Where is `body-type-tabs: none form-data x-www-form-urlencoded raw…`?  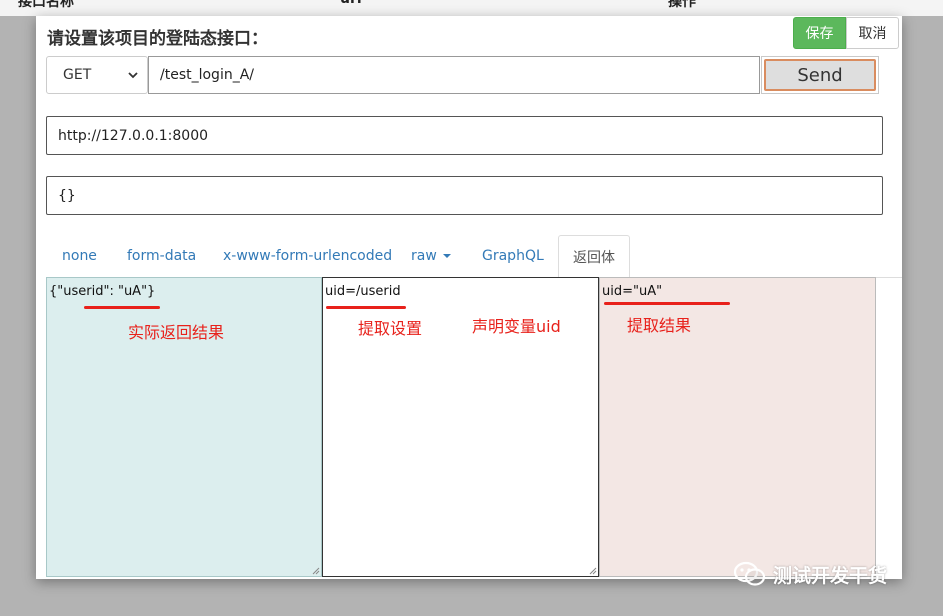
body-type-tabs: none form-data x-www-form-urlencoded raw… is located at coordinates (474, 256).